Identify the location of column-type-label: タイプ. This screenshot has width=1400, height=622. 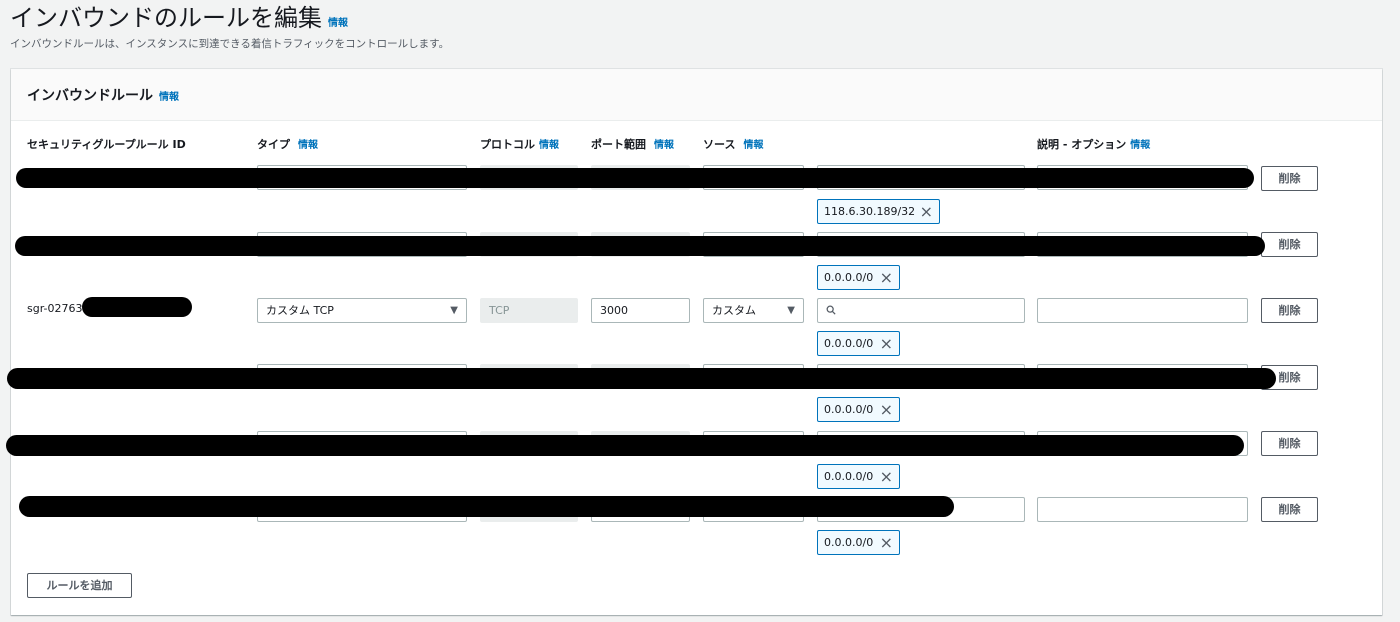
(273, 144).